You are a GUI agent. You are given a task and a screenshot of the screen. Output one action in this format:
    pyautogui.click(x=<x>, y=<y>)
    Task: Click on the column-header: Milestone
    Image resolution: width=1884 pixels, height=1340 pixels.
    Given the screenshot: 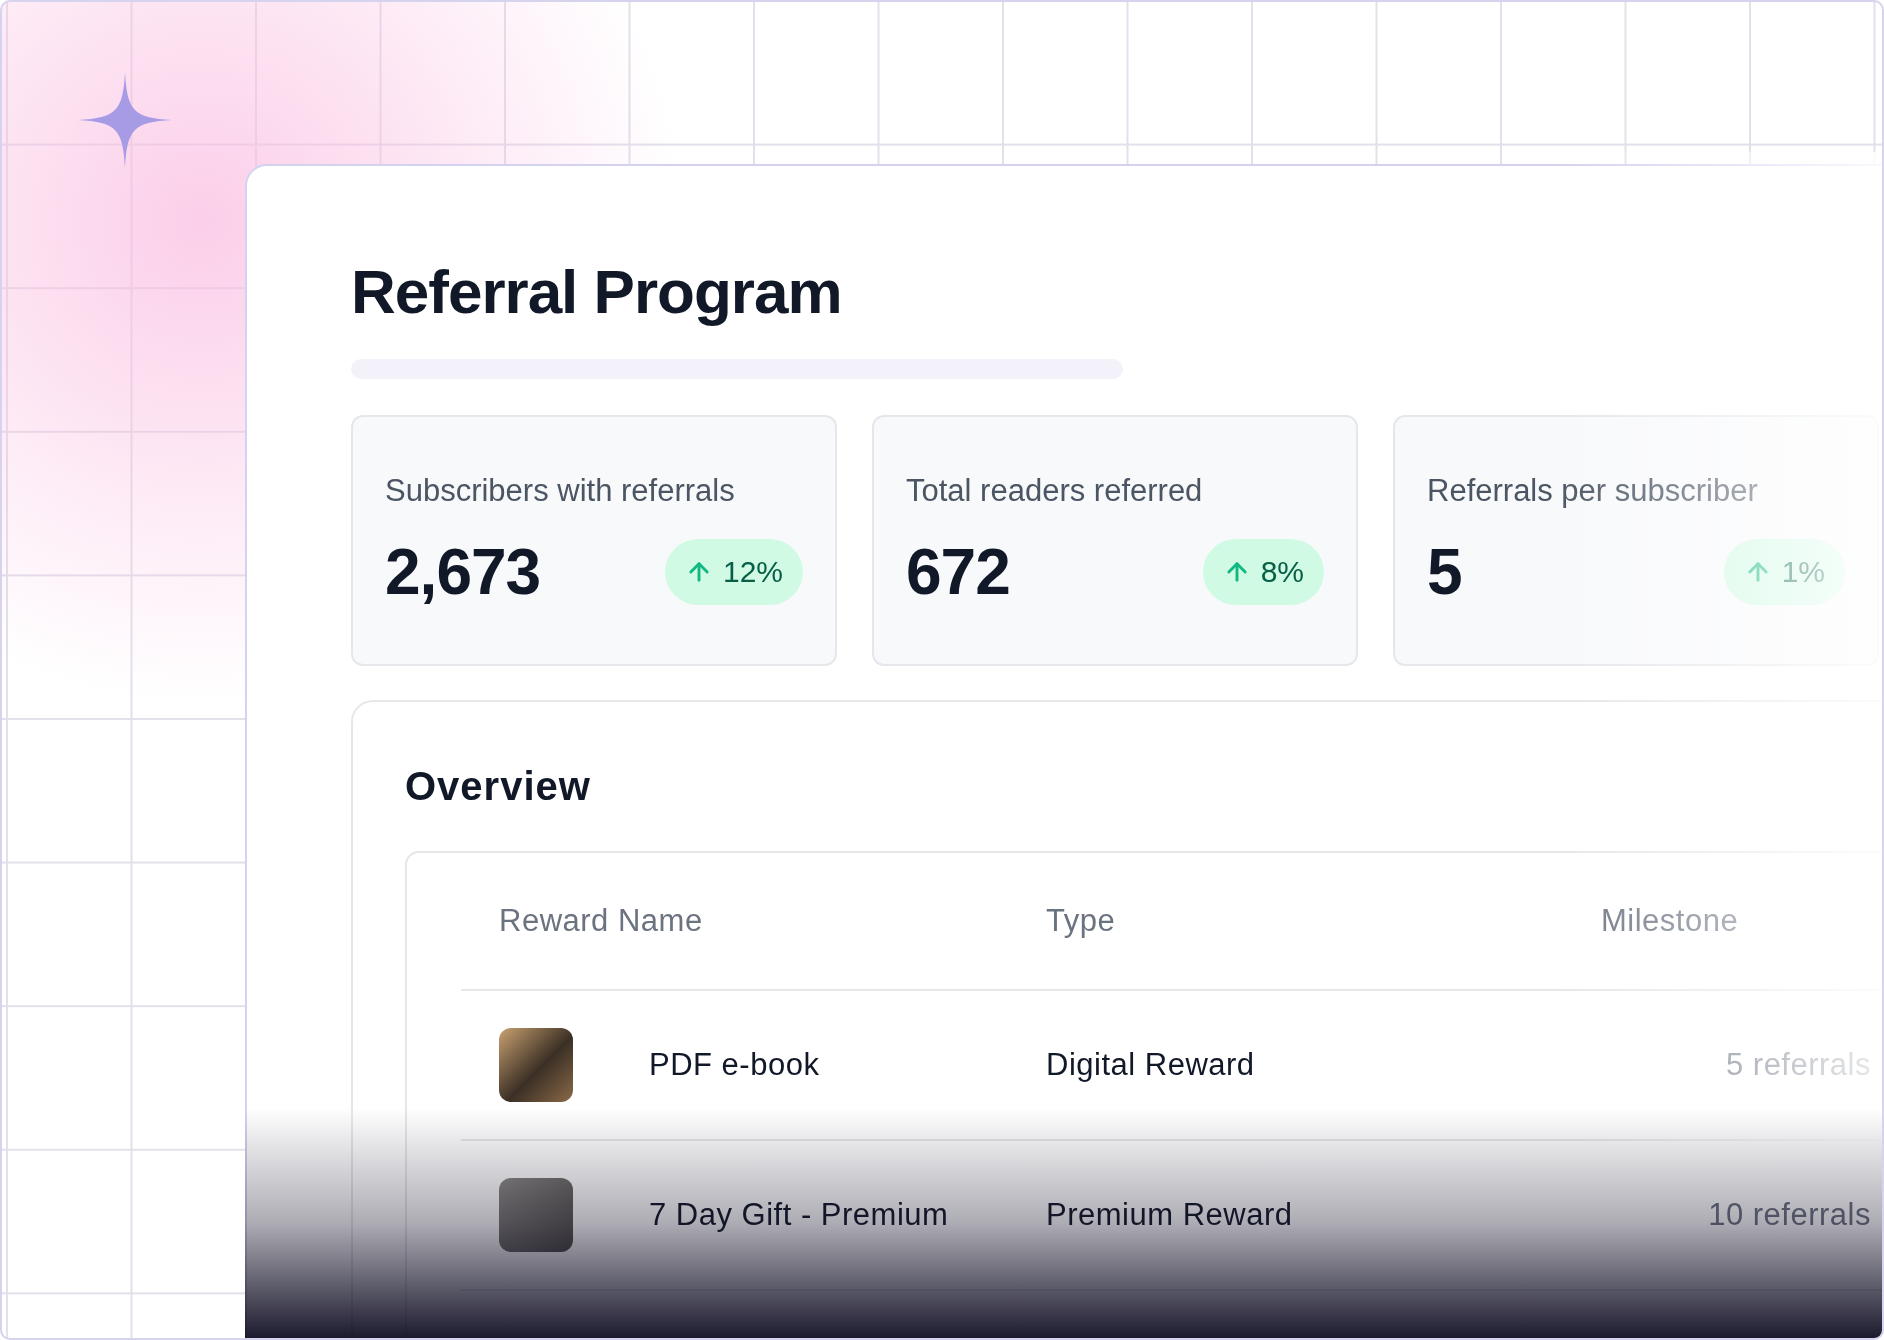 What is the action you would take?
    pyautogui.click(x=1670, y=921)
    